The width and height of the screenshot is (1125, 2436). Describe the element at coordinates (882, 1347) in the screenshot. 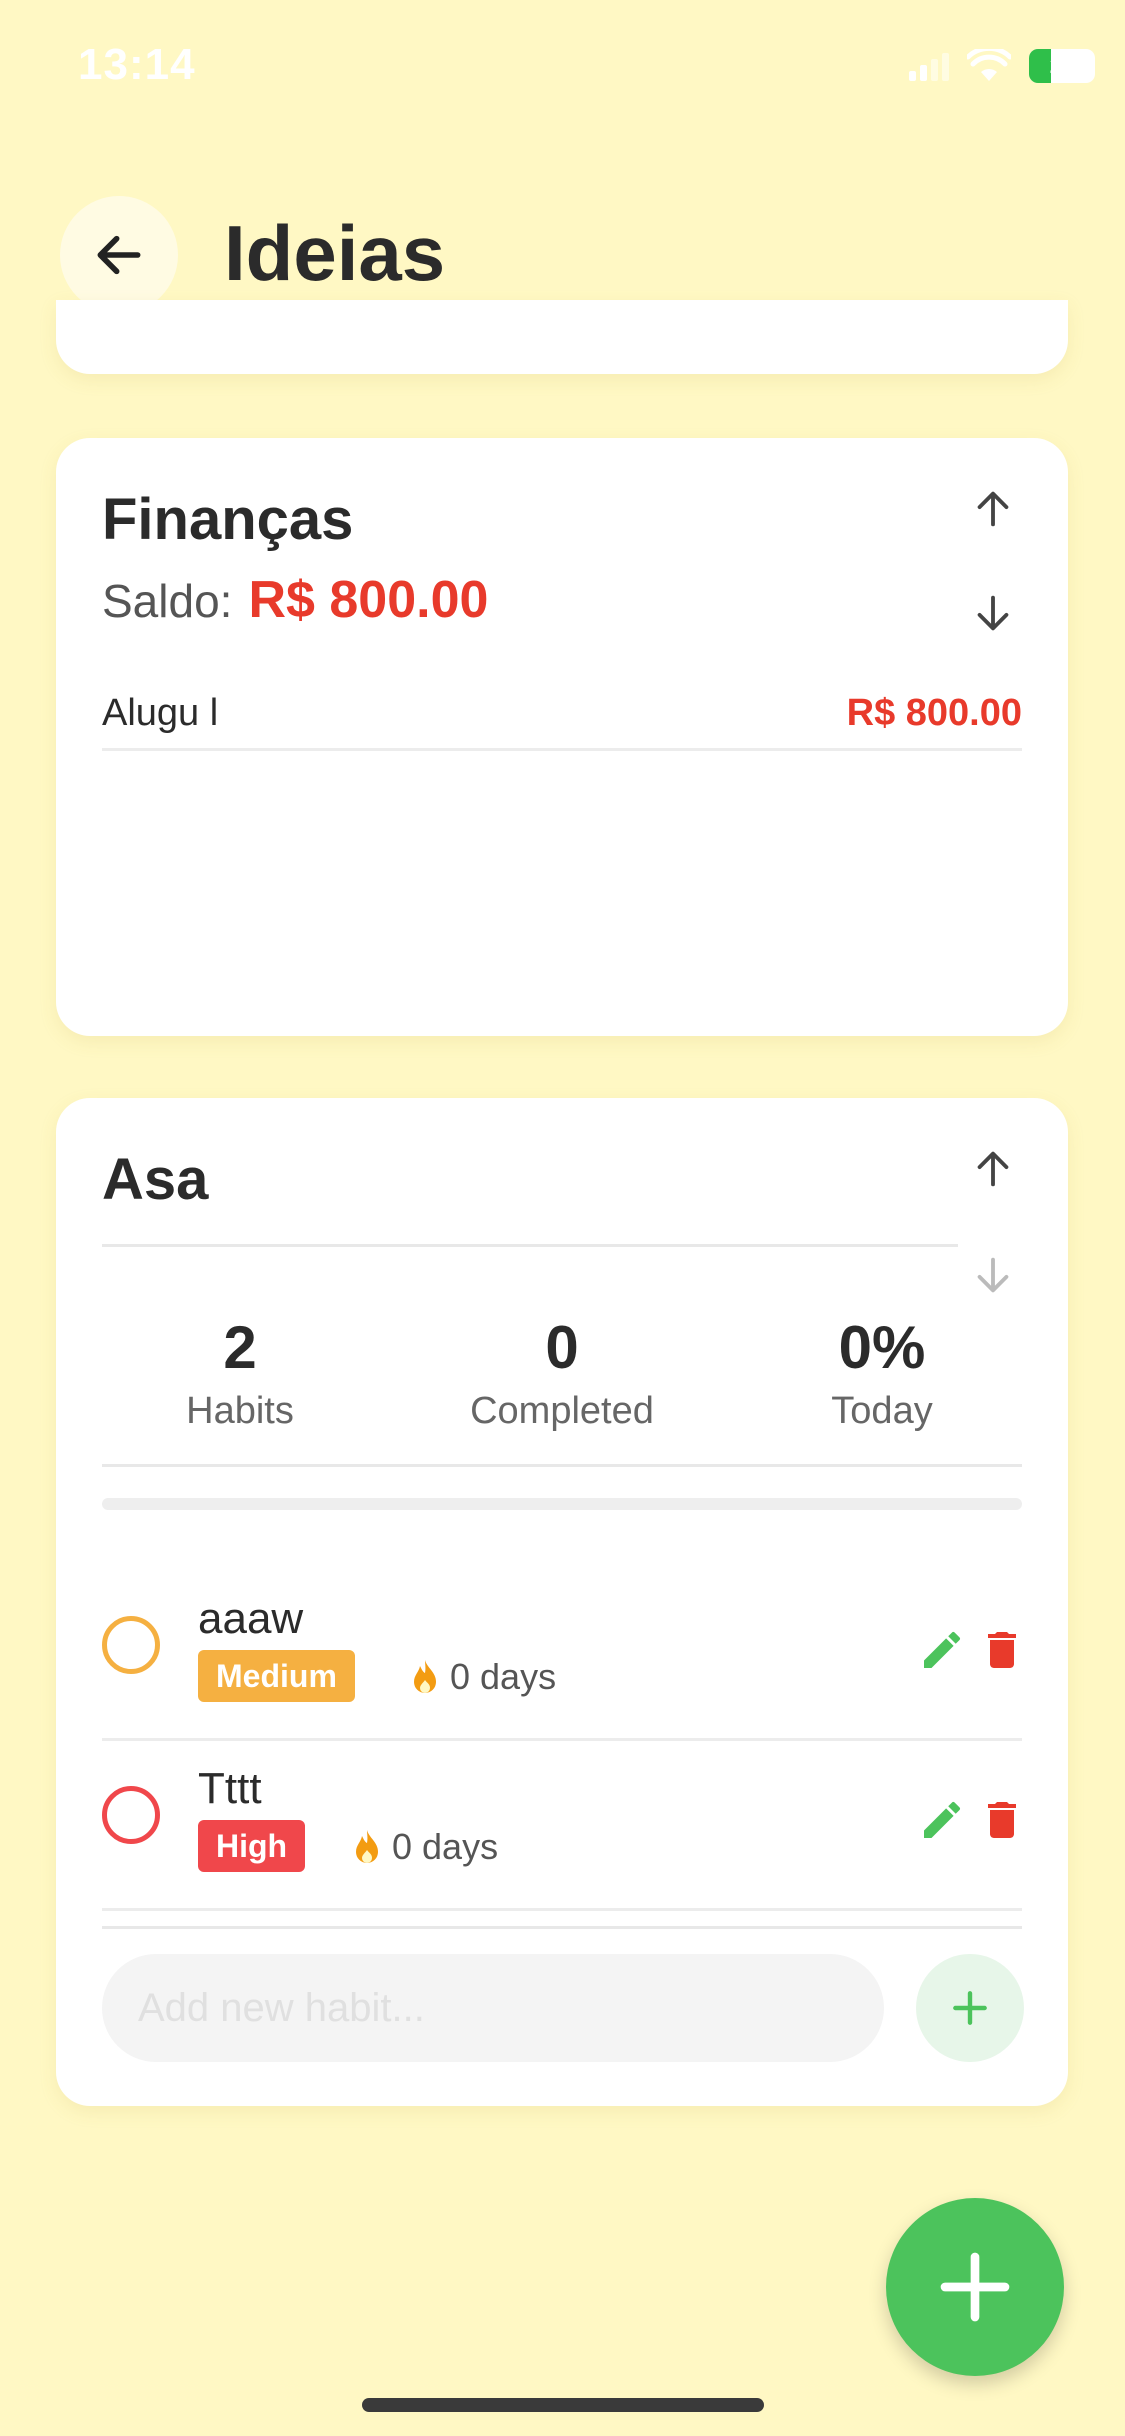

I see `stat-value: 0%` at that location.